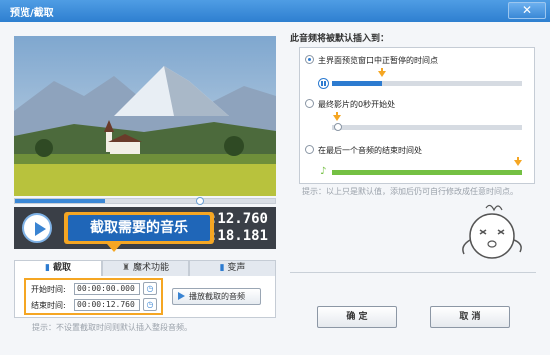 This screenshot has height=355, width=550. What do you see at coordinates (370, 150) in the screenshot?
I see `option-last-audio-label: 在最后一个音频的结束时间处` at bounding box center [370, 150].